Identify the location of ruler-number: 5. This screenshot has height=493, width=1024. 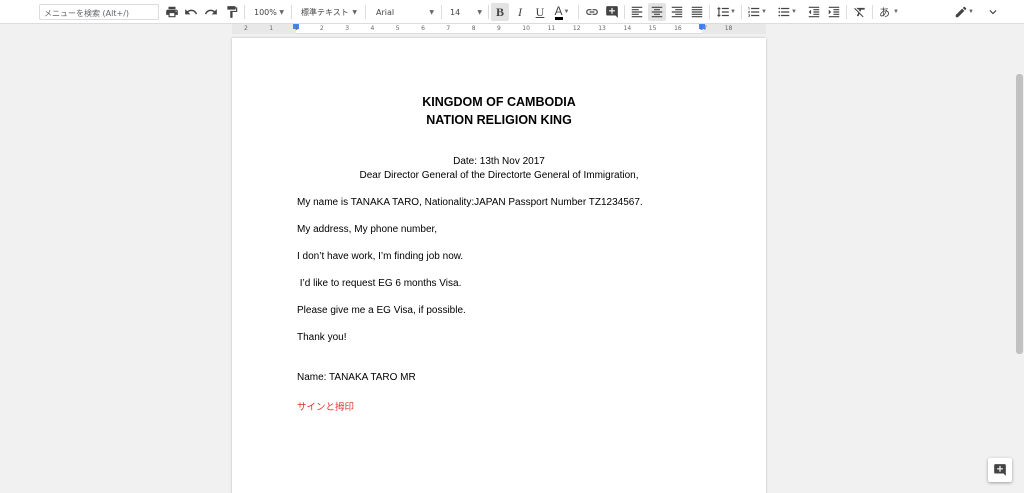
(397, 28).